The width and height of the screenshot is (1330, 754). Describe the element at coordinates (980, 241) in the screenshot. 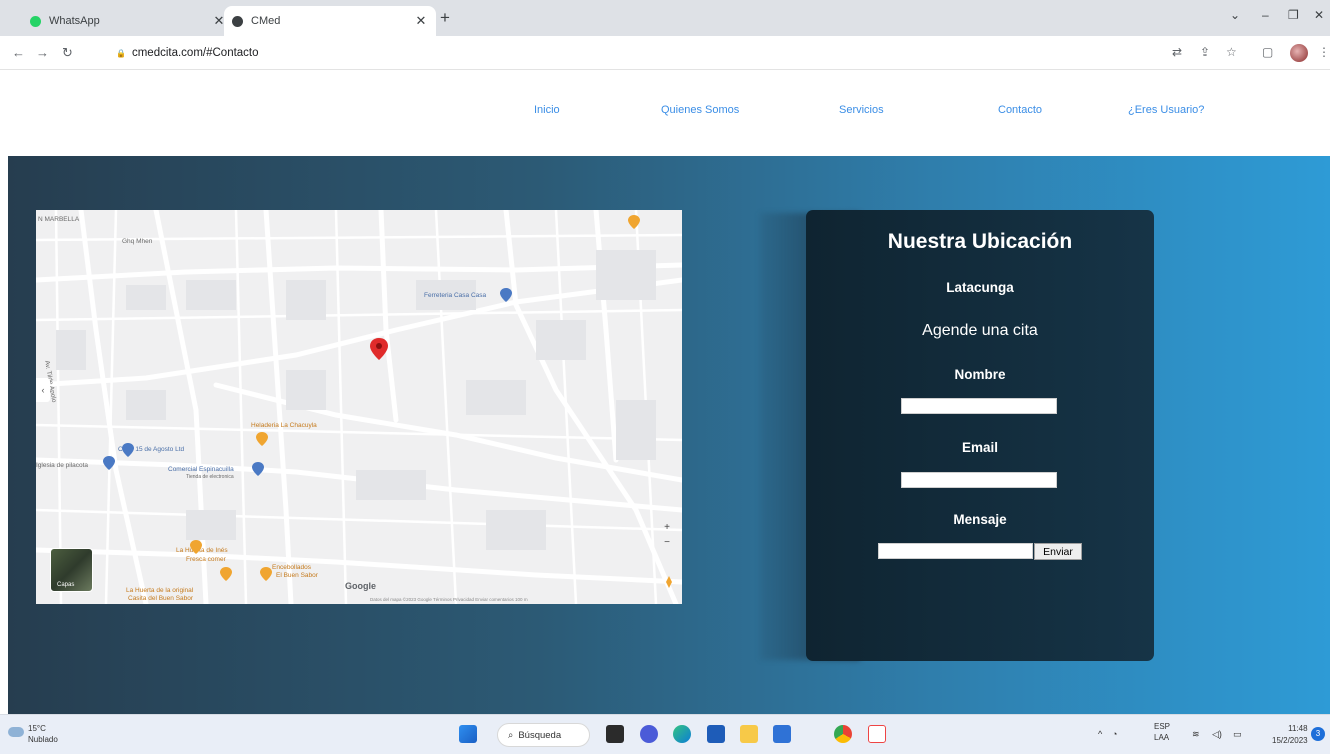

I see `card-heading: Nuestra Ubicación` at that location.